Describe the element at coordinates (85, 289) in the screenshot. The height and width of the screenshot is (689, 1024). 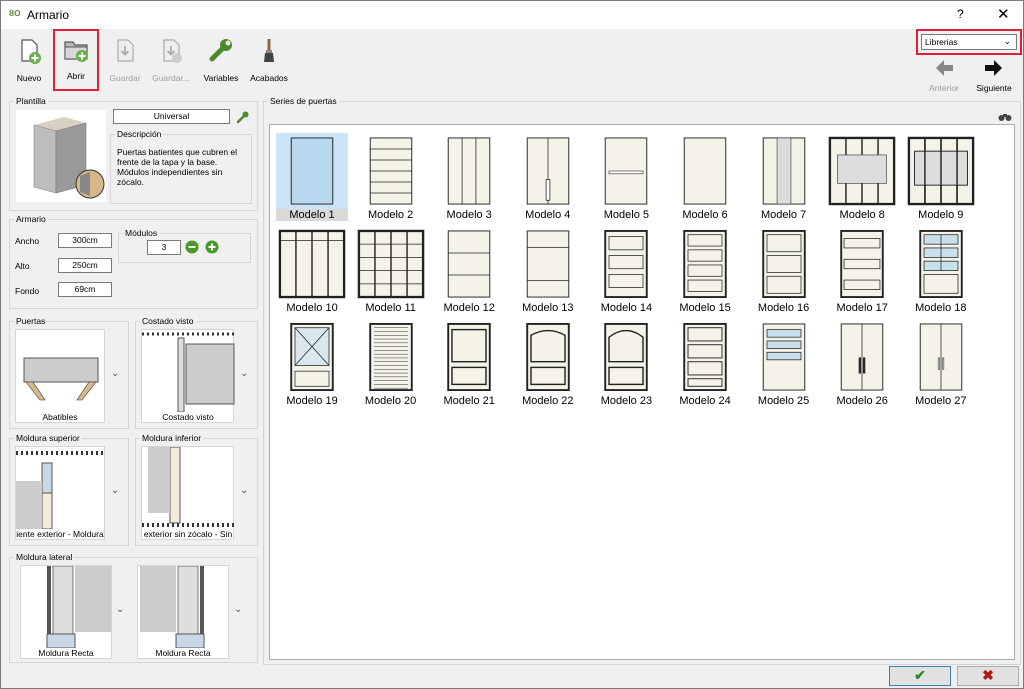
I see `fondo-field: 69cm` at that location.